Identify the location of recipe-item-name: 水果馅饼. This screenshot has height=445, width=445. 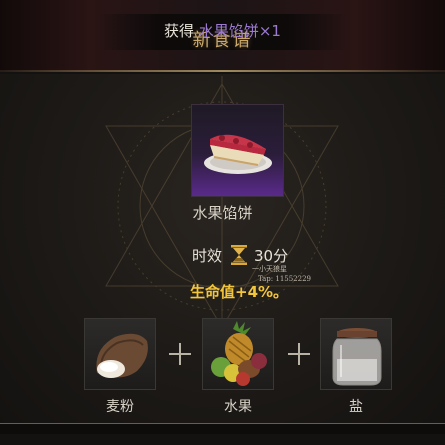
(222, 213).